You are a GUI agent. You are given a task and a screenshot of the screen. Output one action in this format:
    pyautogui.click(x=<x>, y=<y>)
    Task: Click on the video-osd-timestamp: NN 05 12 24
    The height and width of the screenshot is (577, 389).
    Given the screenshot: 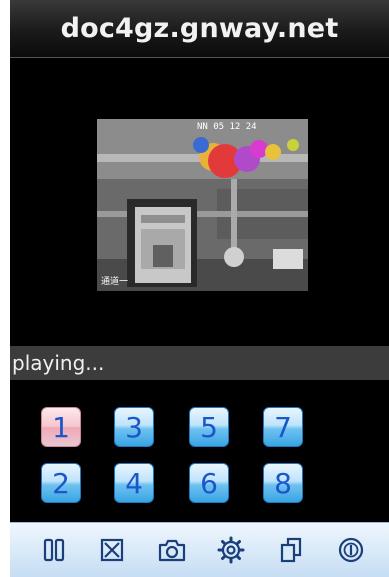 What is the action you would take?
    pyautogui.click(x=227, y=127)
    